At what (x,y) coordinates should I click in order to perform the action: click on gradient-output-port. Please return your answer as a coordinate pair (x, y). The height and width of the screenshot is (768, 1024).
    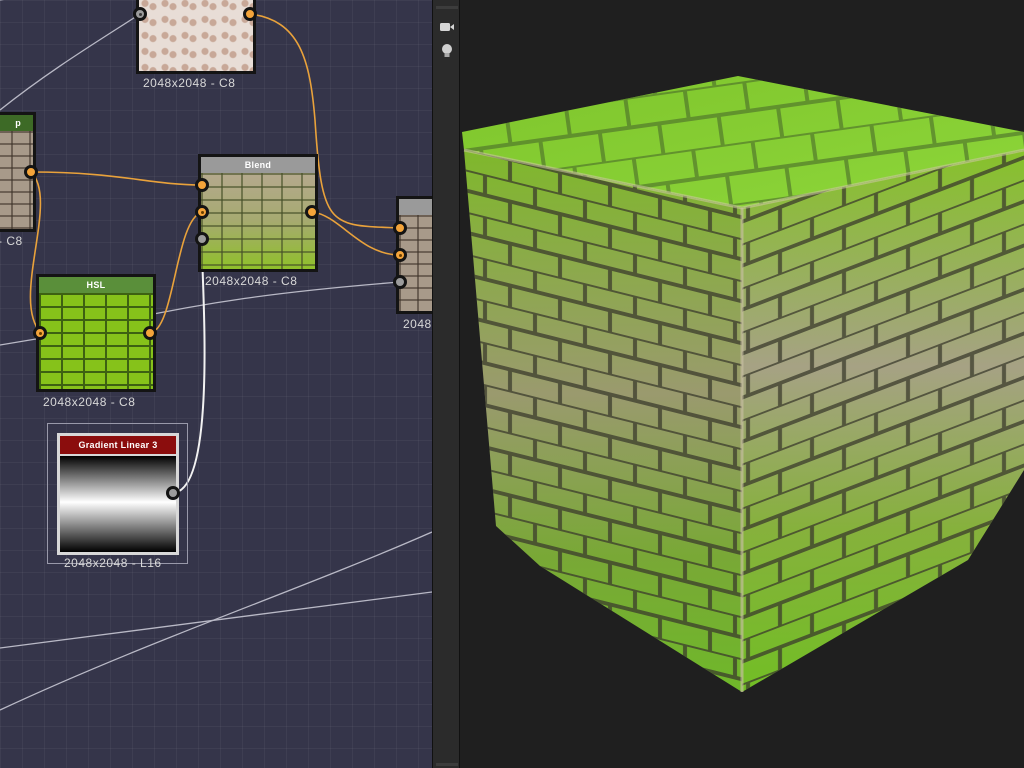
    Looking at the image, I should click on (173, 493).